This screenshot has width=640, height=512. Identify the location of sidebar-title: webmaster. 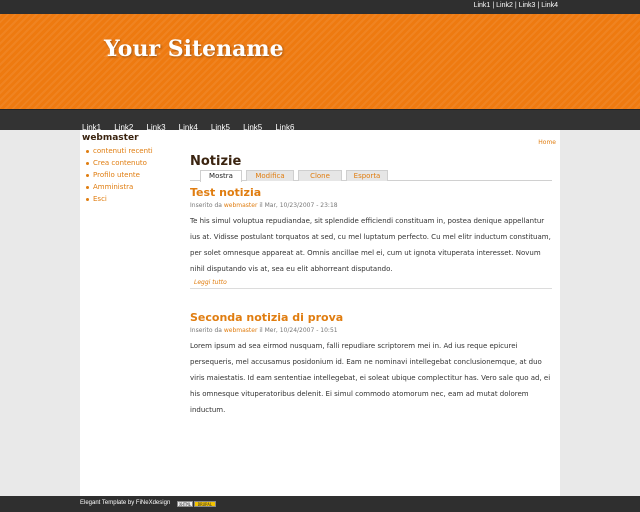
(110, 138).